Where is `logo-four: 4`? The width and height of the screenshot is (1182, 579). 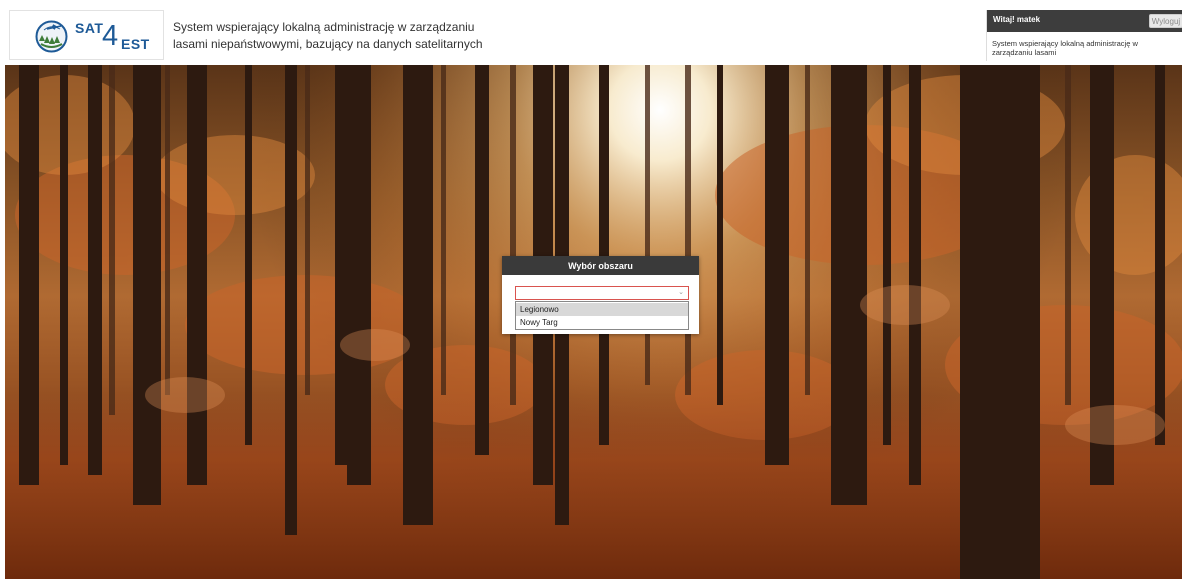 logo-four: 4 is located at coordinates (110, 36).